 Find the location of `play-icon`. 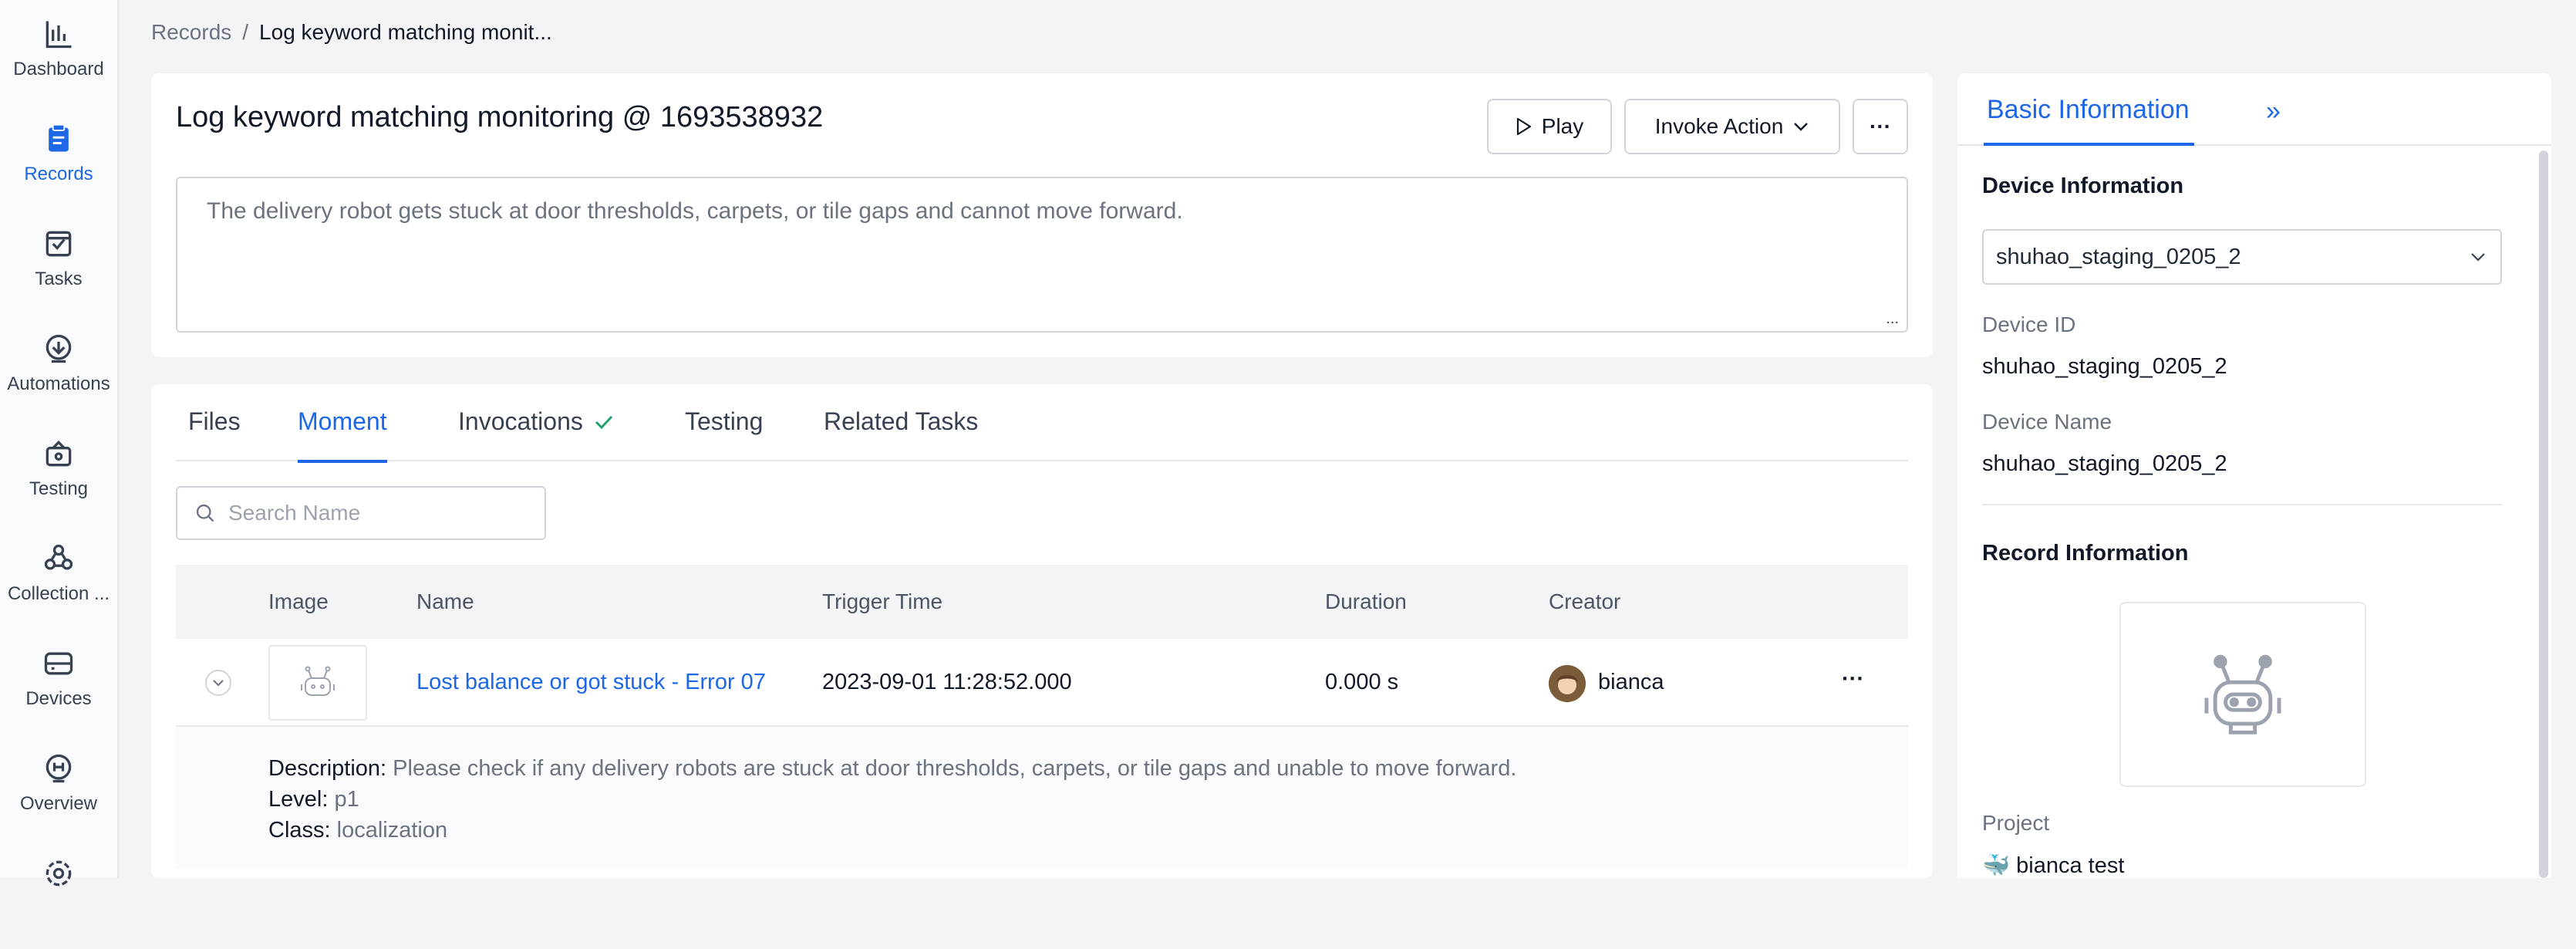

play-icon is located at coordinates (1523, 126).